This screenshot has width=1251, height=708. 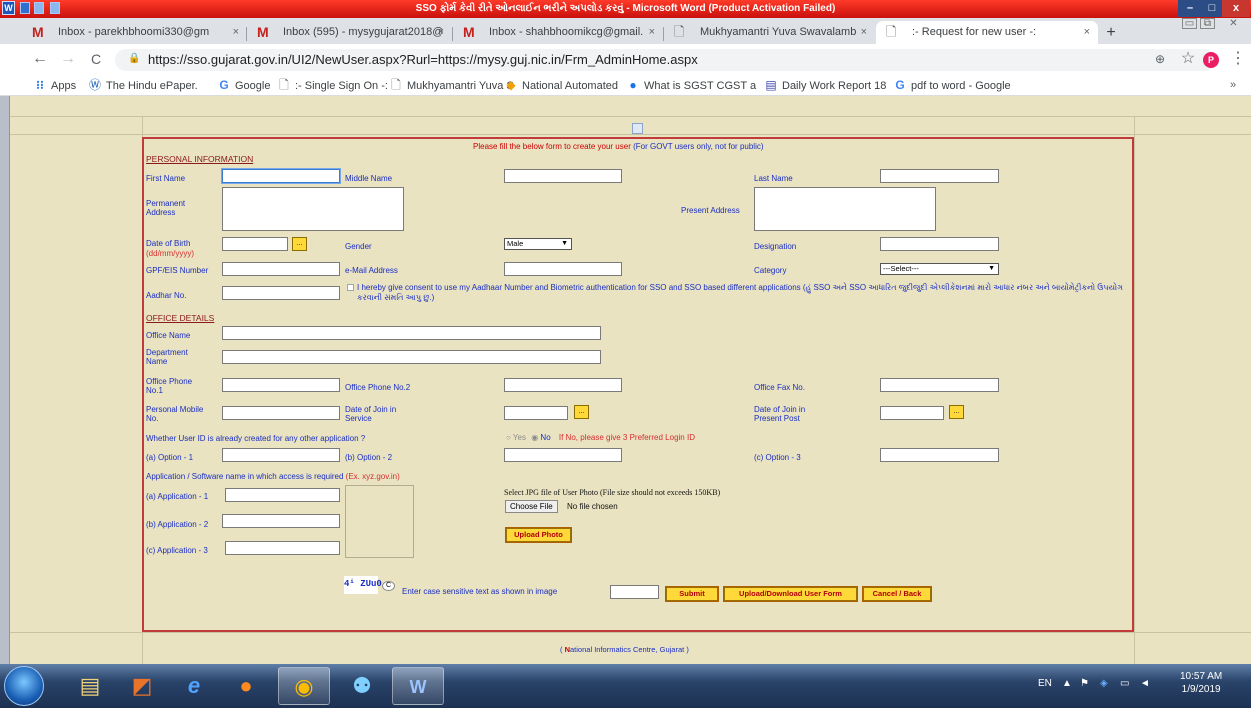 I want to click on word-taskbar-icon: W, so click(x=418, y=686).